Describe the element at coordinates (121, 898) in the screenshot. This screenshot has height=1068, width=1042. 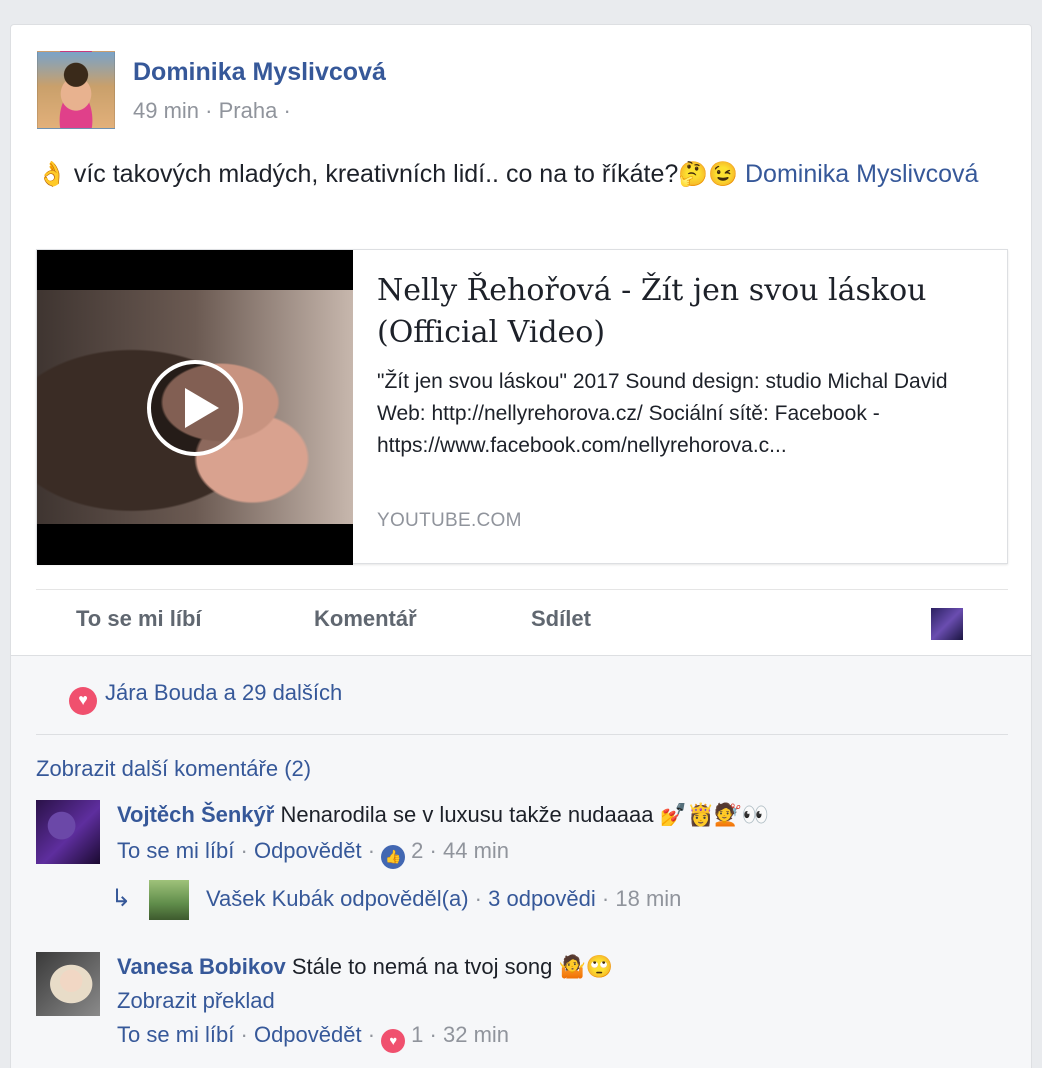
I see `reply-arrow-icon: ↳` at that location.